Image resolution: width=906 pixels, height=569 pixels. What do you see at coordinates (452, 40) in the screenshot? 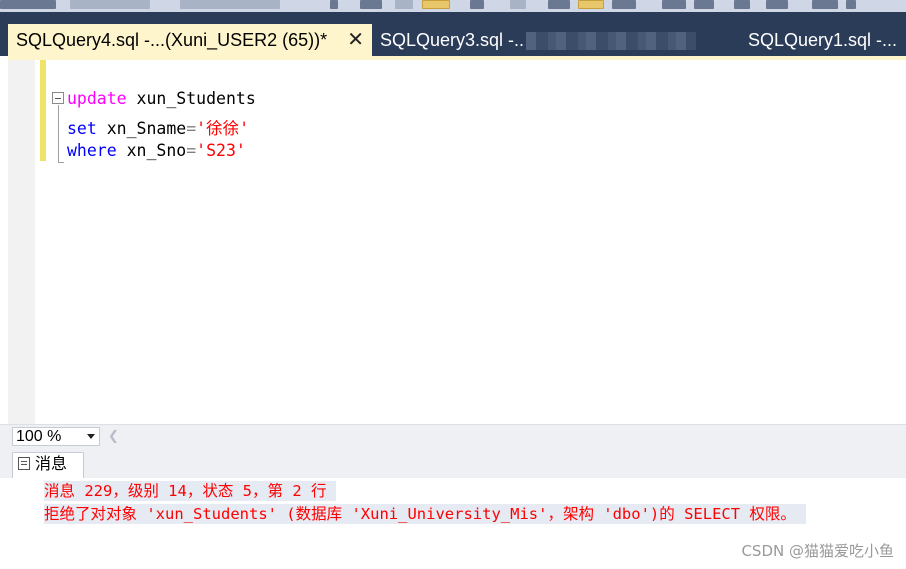
I see `tab-label: SQLQuery3.sql -..` at bounding box center [452, 40].